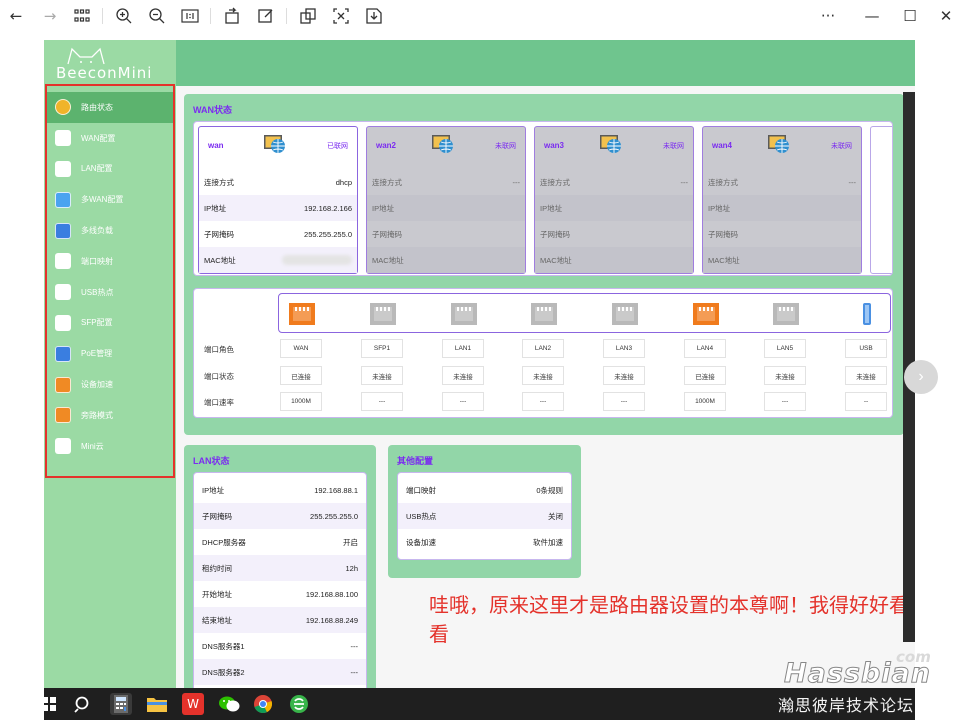 The width and height of the screenshot is (960, 720). What do you see at coordinates (480, 16) in the screenshot?
I see `viewer-toolbar: ← → ··· — ☐ ✕` at bounding box center [480, 16].